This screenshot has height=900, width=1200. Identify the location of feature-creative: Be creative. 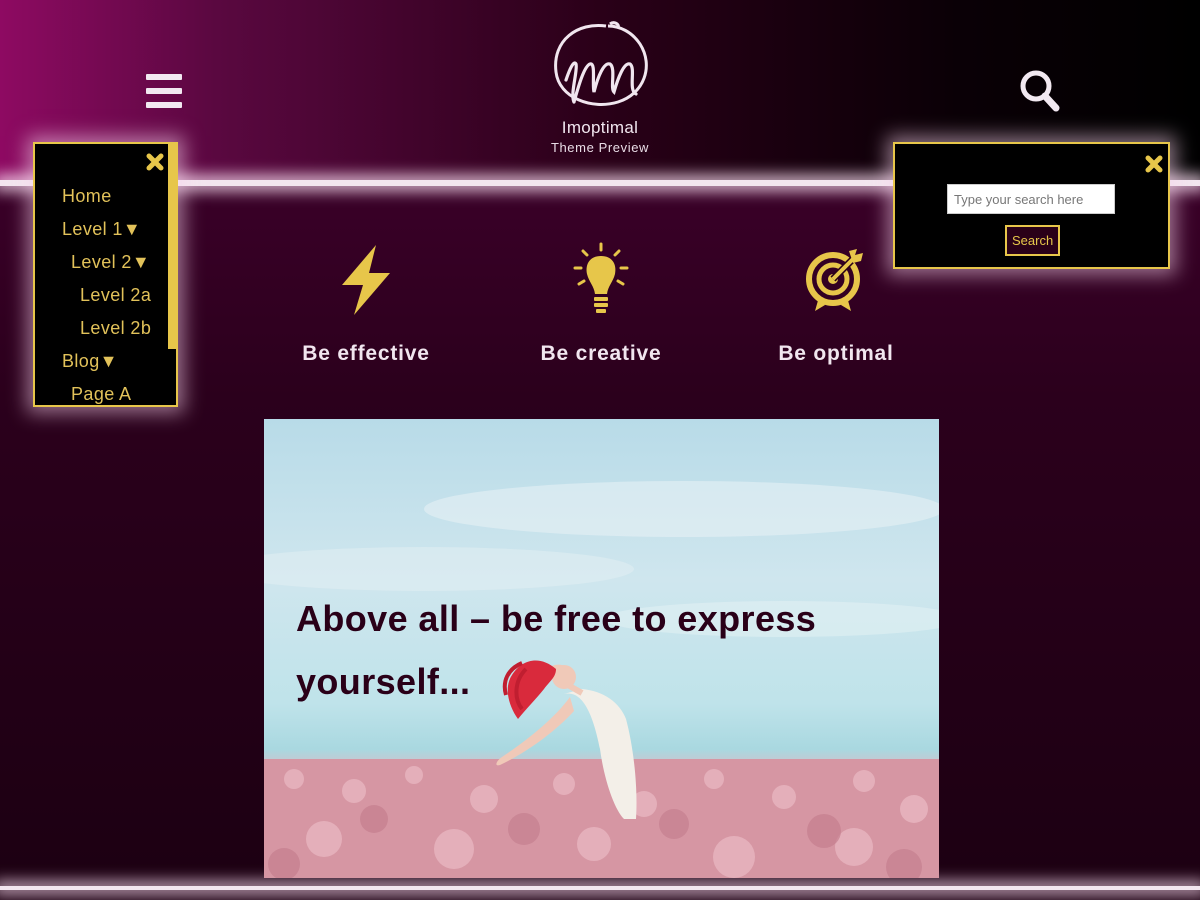
(601, 303).